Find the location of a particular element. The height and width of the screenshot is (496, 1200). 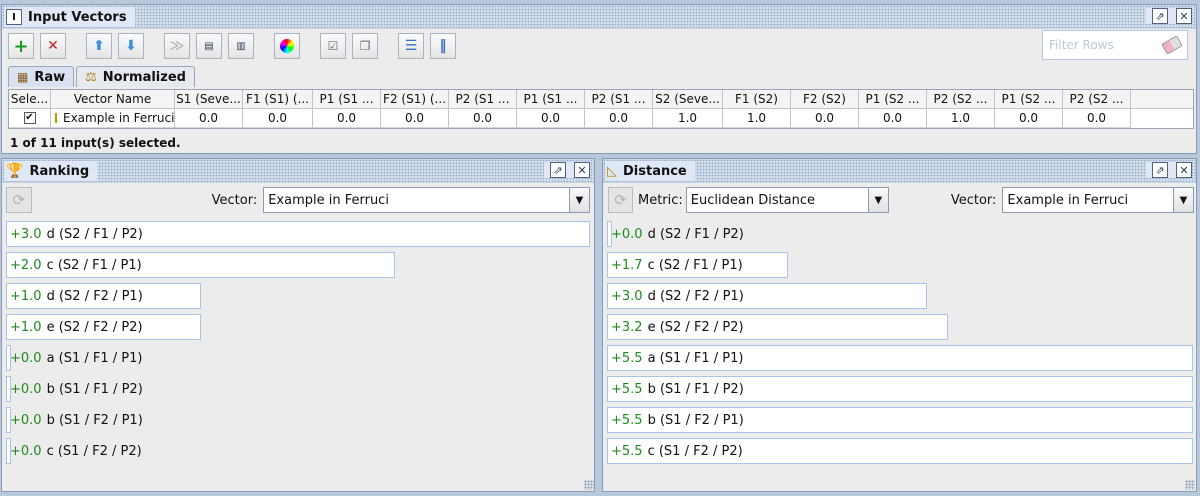

list-item: +1.7 c (S2 / F1 / P1) is located at coordinates (697, 265).